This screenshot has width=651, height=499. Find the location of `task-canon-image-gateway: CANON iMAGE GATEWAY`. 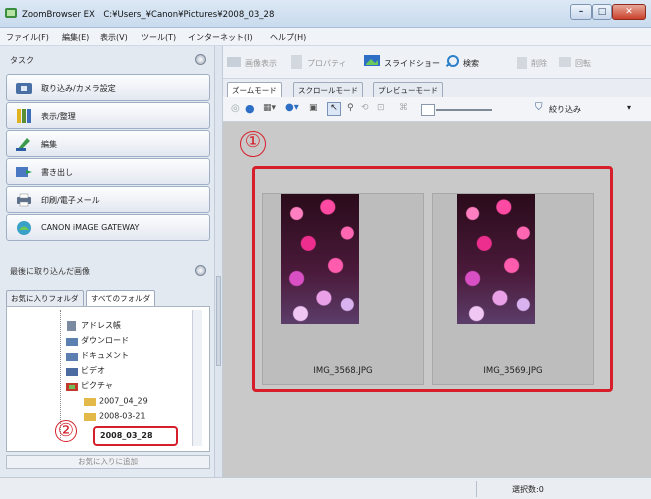

task-canon-image-gateway: CANON iMAGE GATEWAY is located at coordinates (108, 227).